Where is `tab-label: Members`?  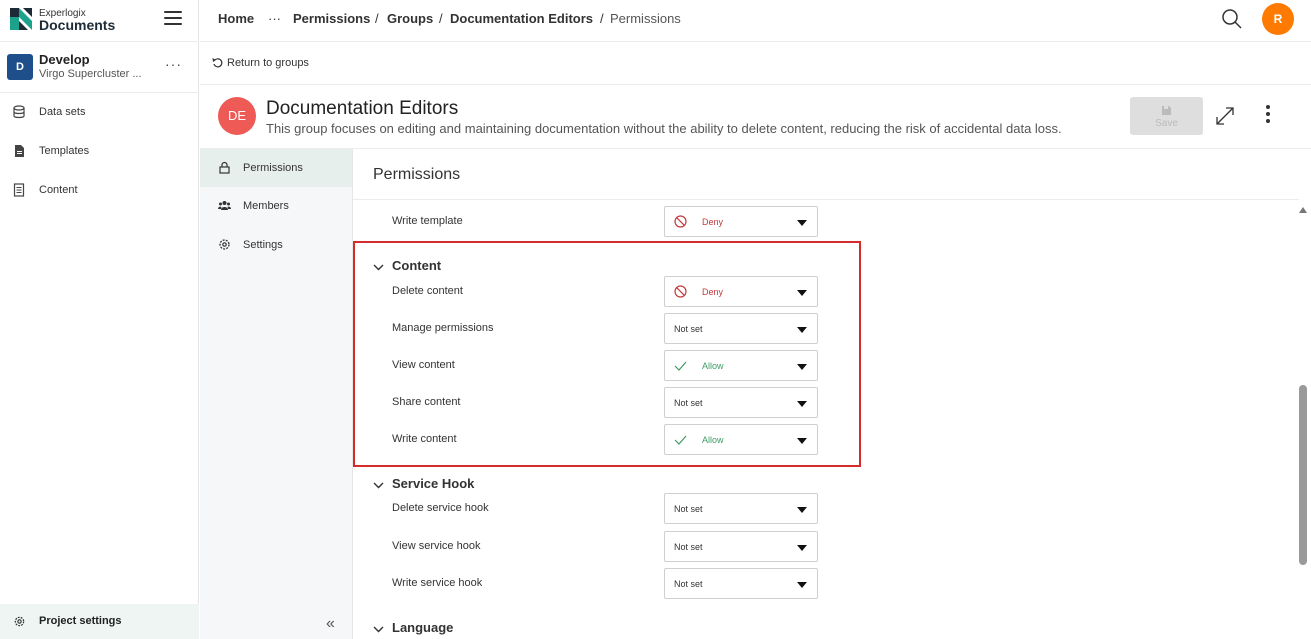 tab-label: Members is located at coordinates (266, 206).